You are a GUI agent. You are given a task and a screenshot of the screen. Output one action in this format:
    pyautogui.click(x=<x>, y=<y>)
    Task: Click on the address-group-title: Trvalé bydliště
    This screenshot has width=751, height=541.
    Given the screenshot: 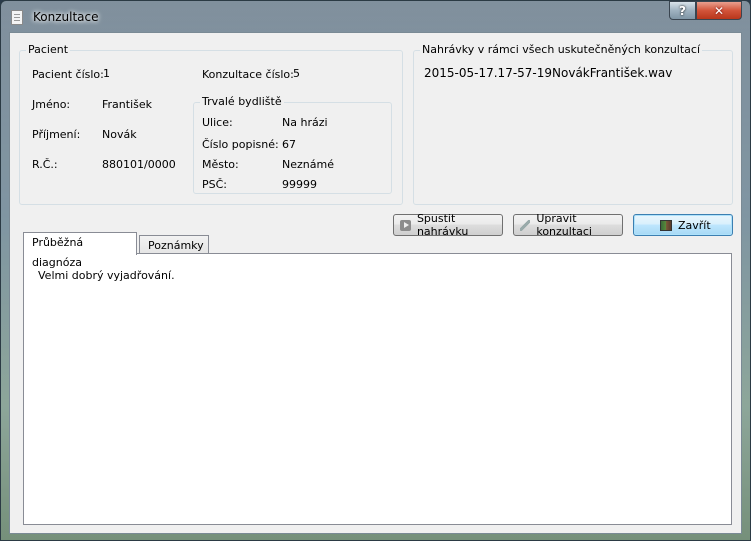 What is the action you would take?
    pyautogui.click(x=242, y=101)
    